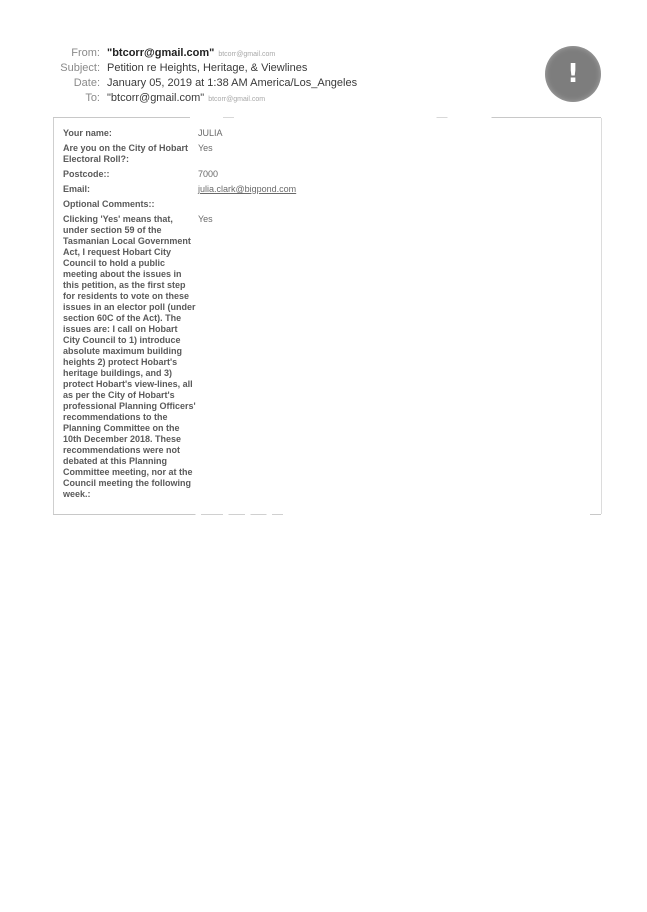  I want to click on field-label: Your name:, so click(87, 133).